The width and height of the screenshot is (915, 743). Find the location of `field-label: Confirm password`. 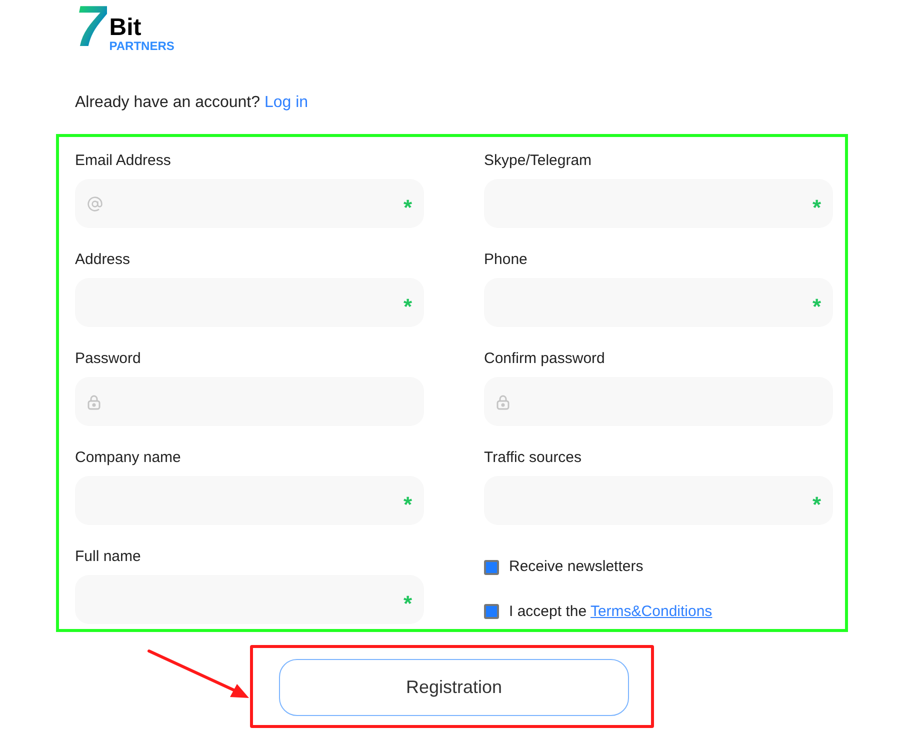

field-label: Confirm password is located at coordinates (545, 359).